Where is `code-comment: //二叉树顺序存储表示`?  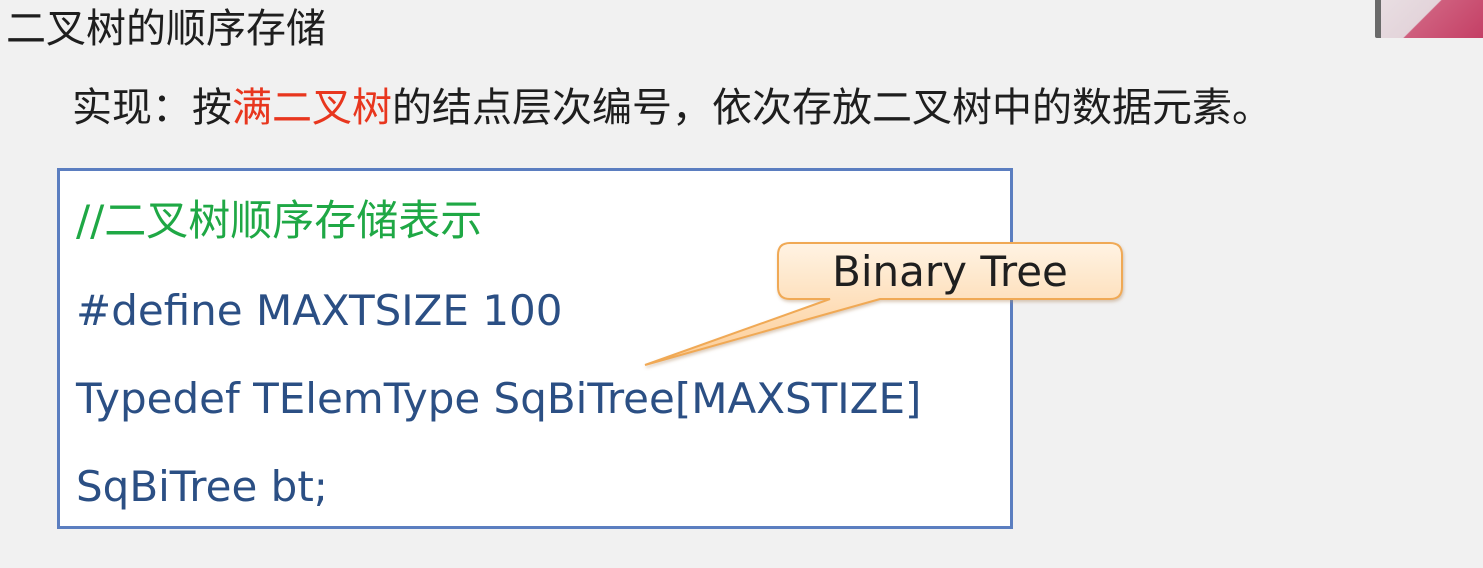 code-comment: //二叉树顺序存储表示 is located at coordinates (279, 220).